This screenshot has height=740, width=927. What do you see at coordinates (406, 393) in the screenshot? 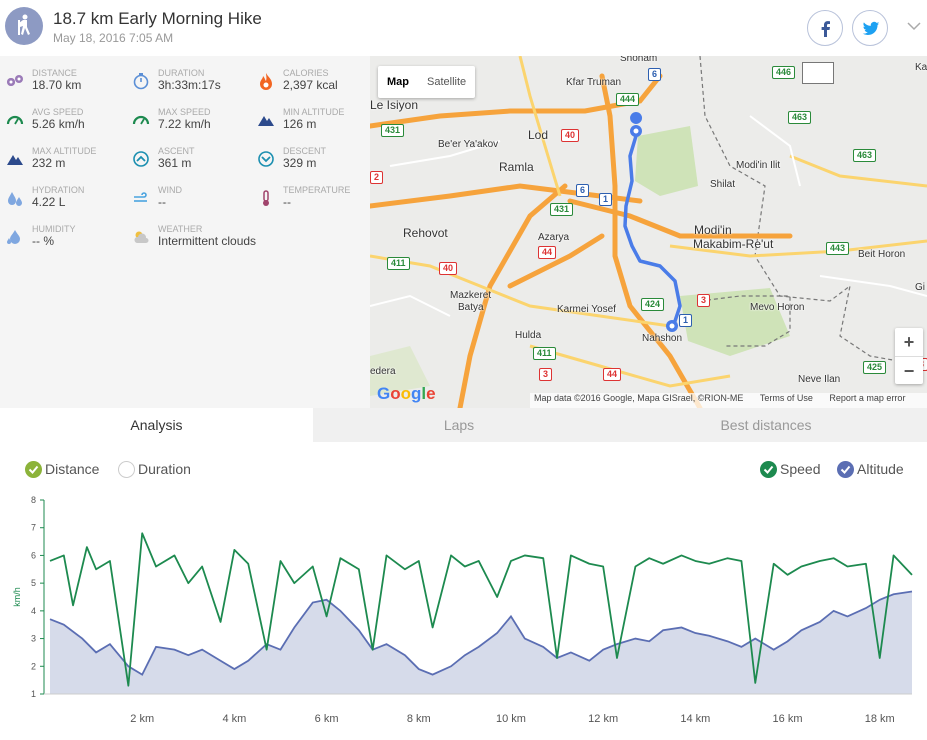
I see `google-logo: Google` at bounding box center [406, 393].